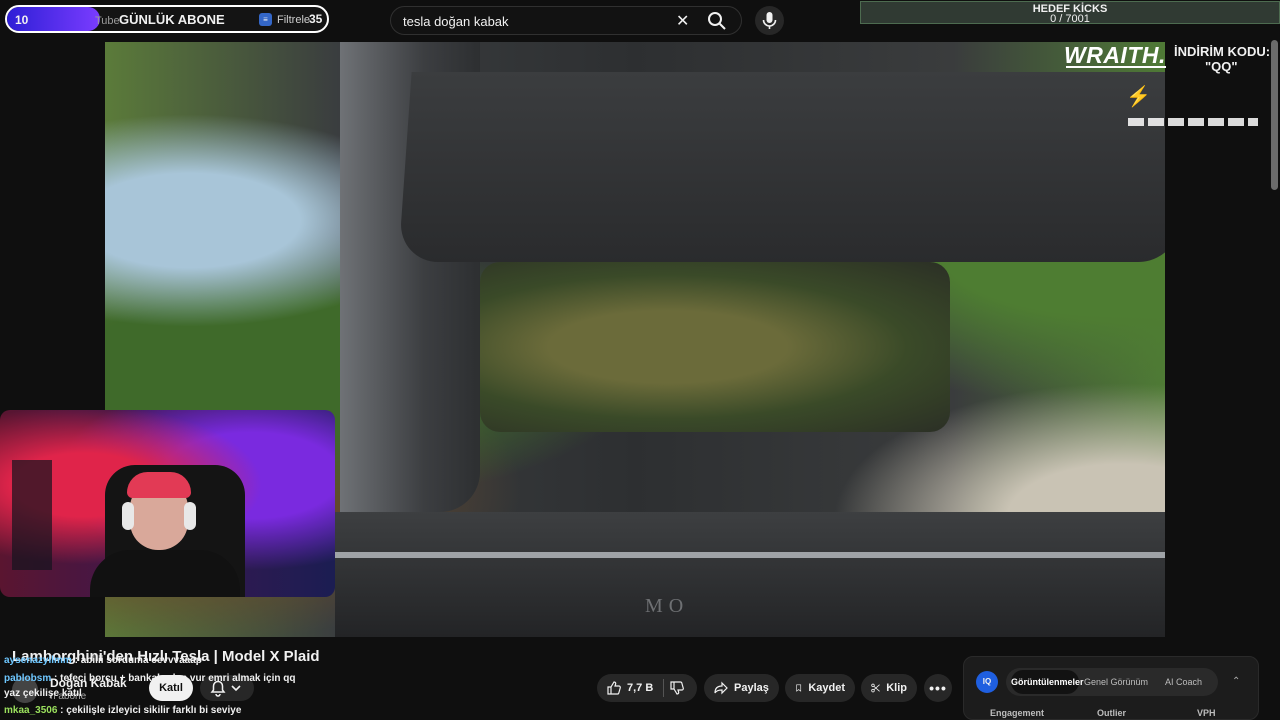  Describe the element at coordinates (316, 19) in the screenshot. I see `subscriber-goal-target: 35` at that location.